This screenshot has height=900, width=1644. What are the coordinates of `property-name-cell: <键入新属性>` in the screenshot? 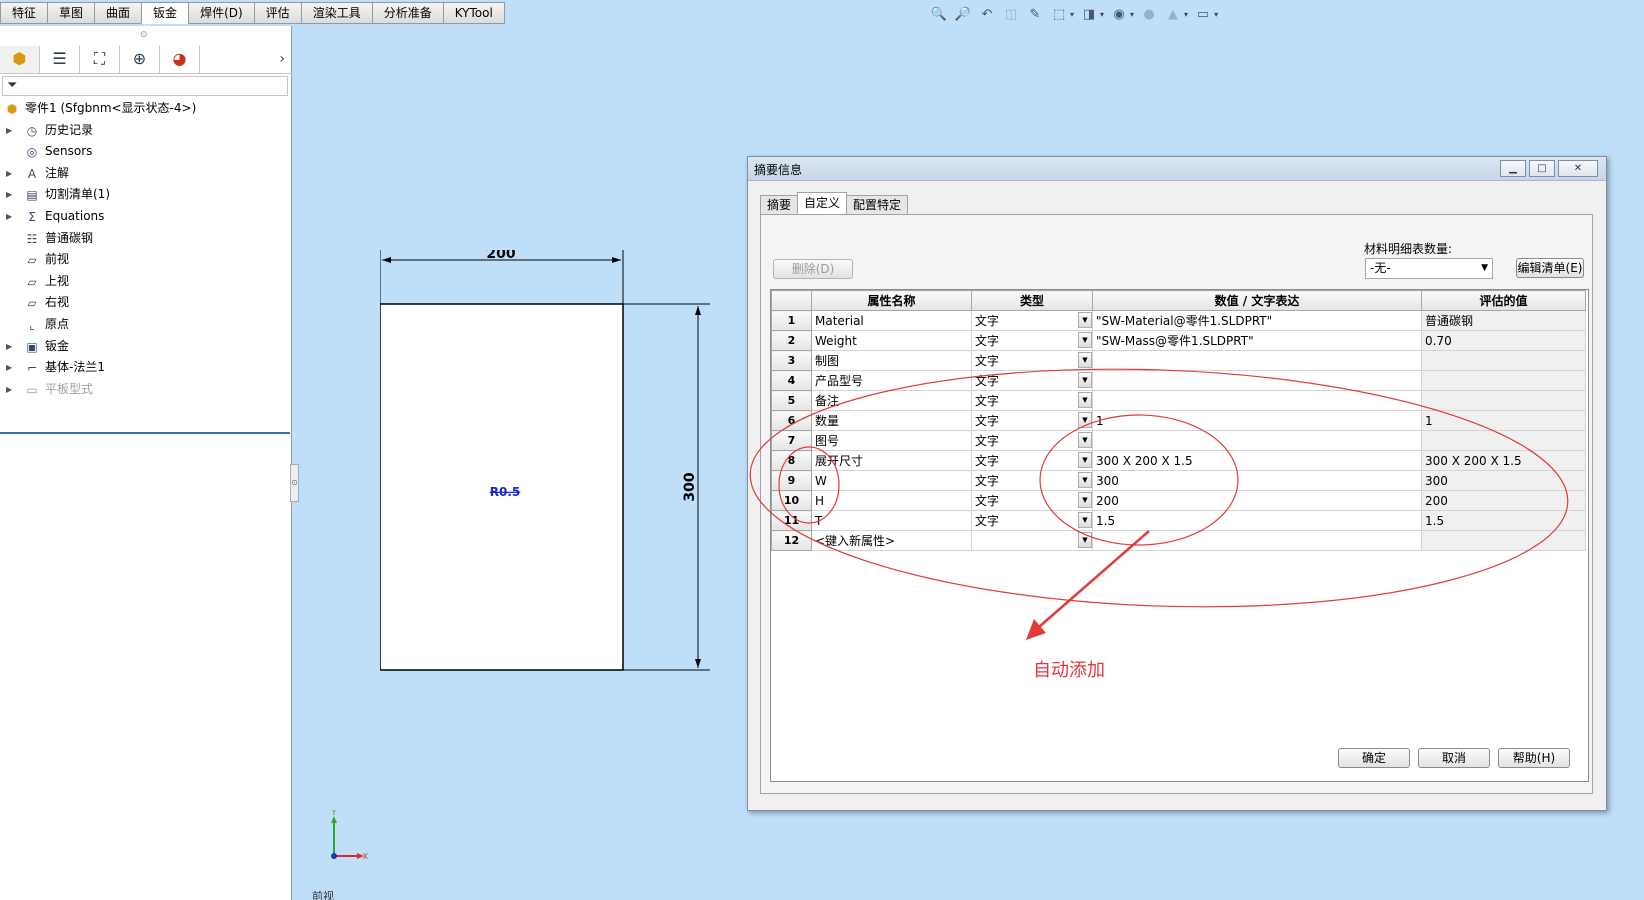 It's located at (891, 540).